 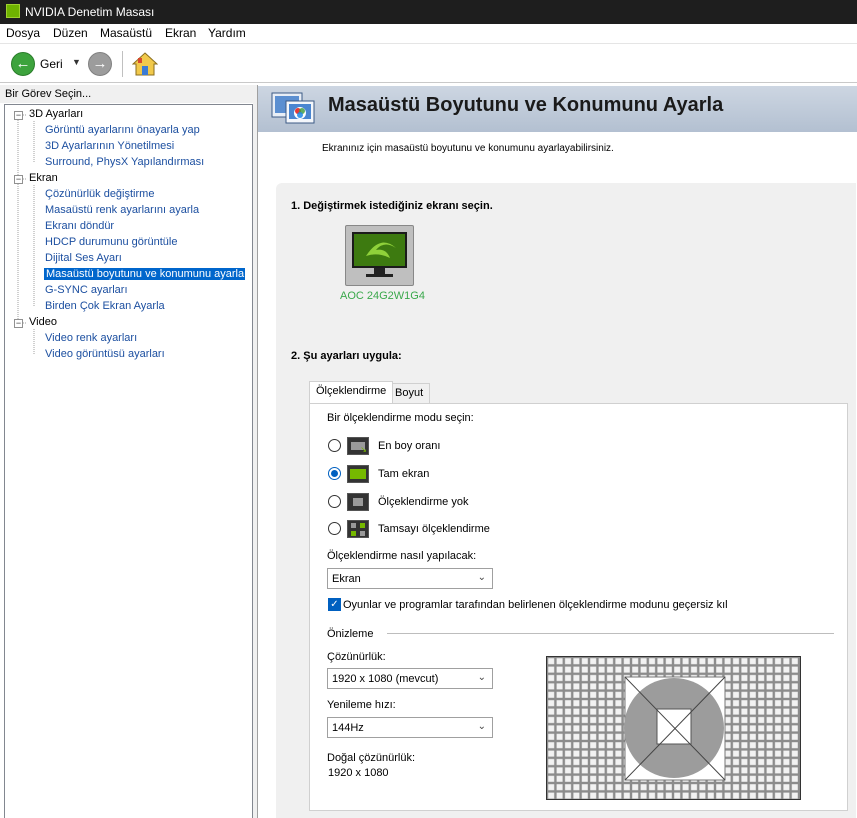 What do you see at coordinates (334, 445) in the screenshot?
I see `radio-aspect-ratio` at bounding box center [334, 445].